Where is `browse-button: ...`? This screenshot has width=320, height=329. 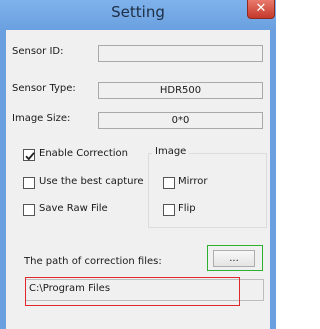
browse-button: ... is located at coordinates (234, 258).